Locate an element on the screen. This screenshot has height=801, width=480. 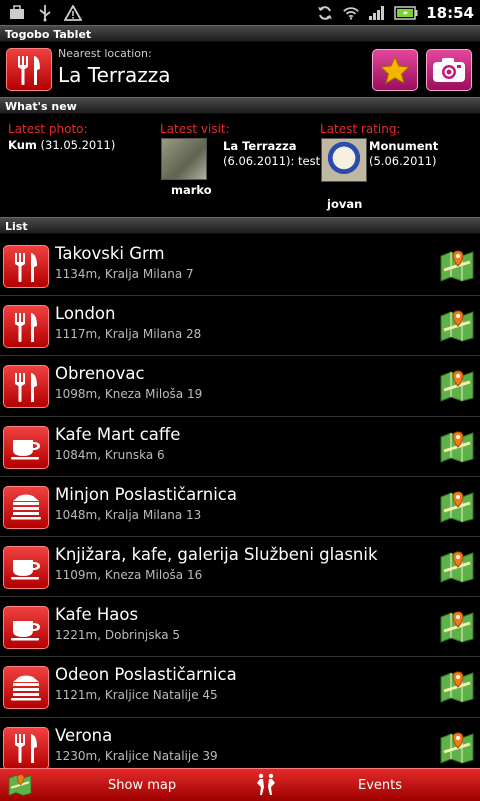
list-item: Verona 1230m, Kraljice Natalije 39 is located at coordinates (240, 742).